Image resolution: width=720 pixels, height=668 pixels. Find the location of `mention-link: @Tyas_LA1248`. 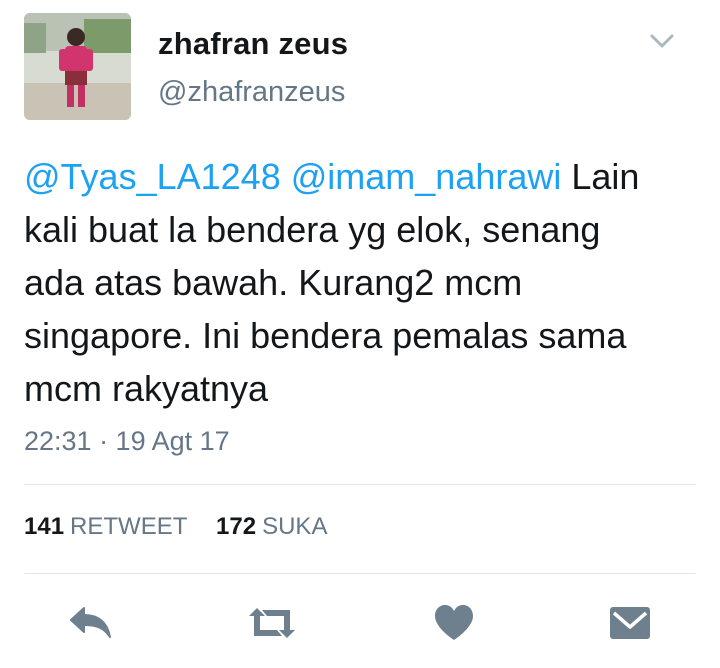

mention-link: @Tyas_LA1248 is located at coordinates (152, 176).